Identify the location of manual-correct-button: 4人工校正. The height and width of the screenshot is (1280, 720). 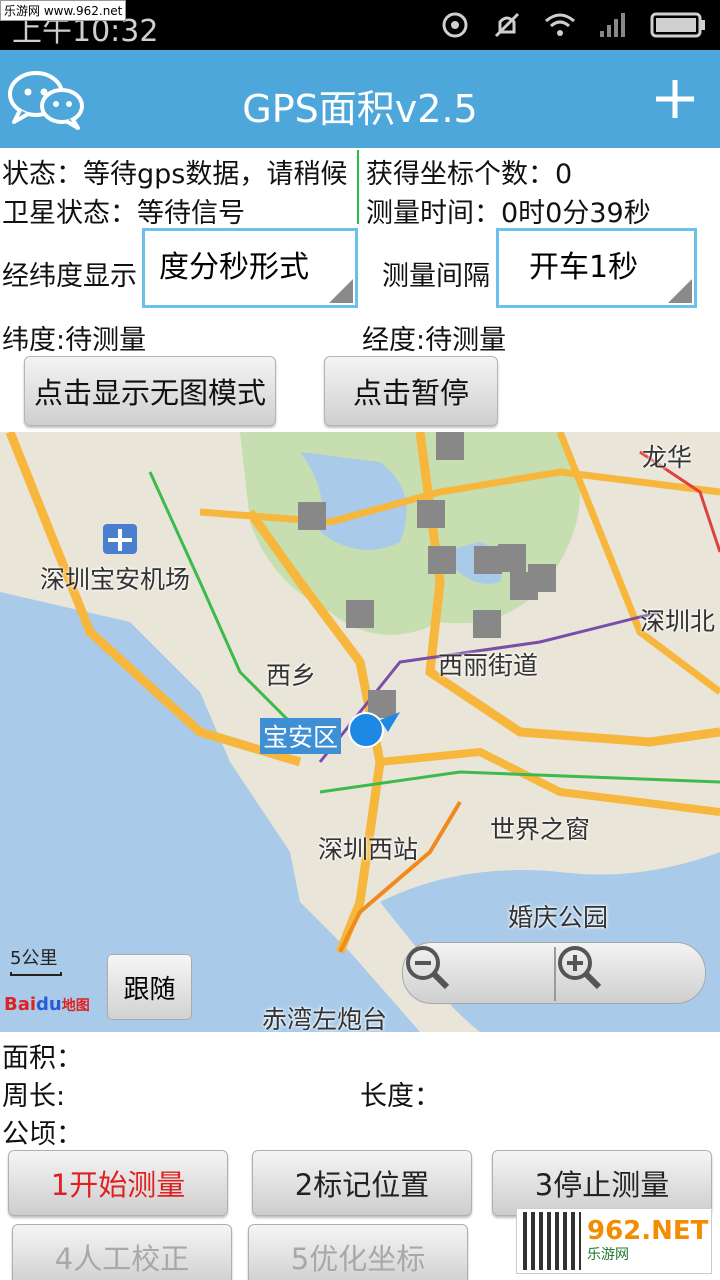
(122, 1252).